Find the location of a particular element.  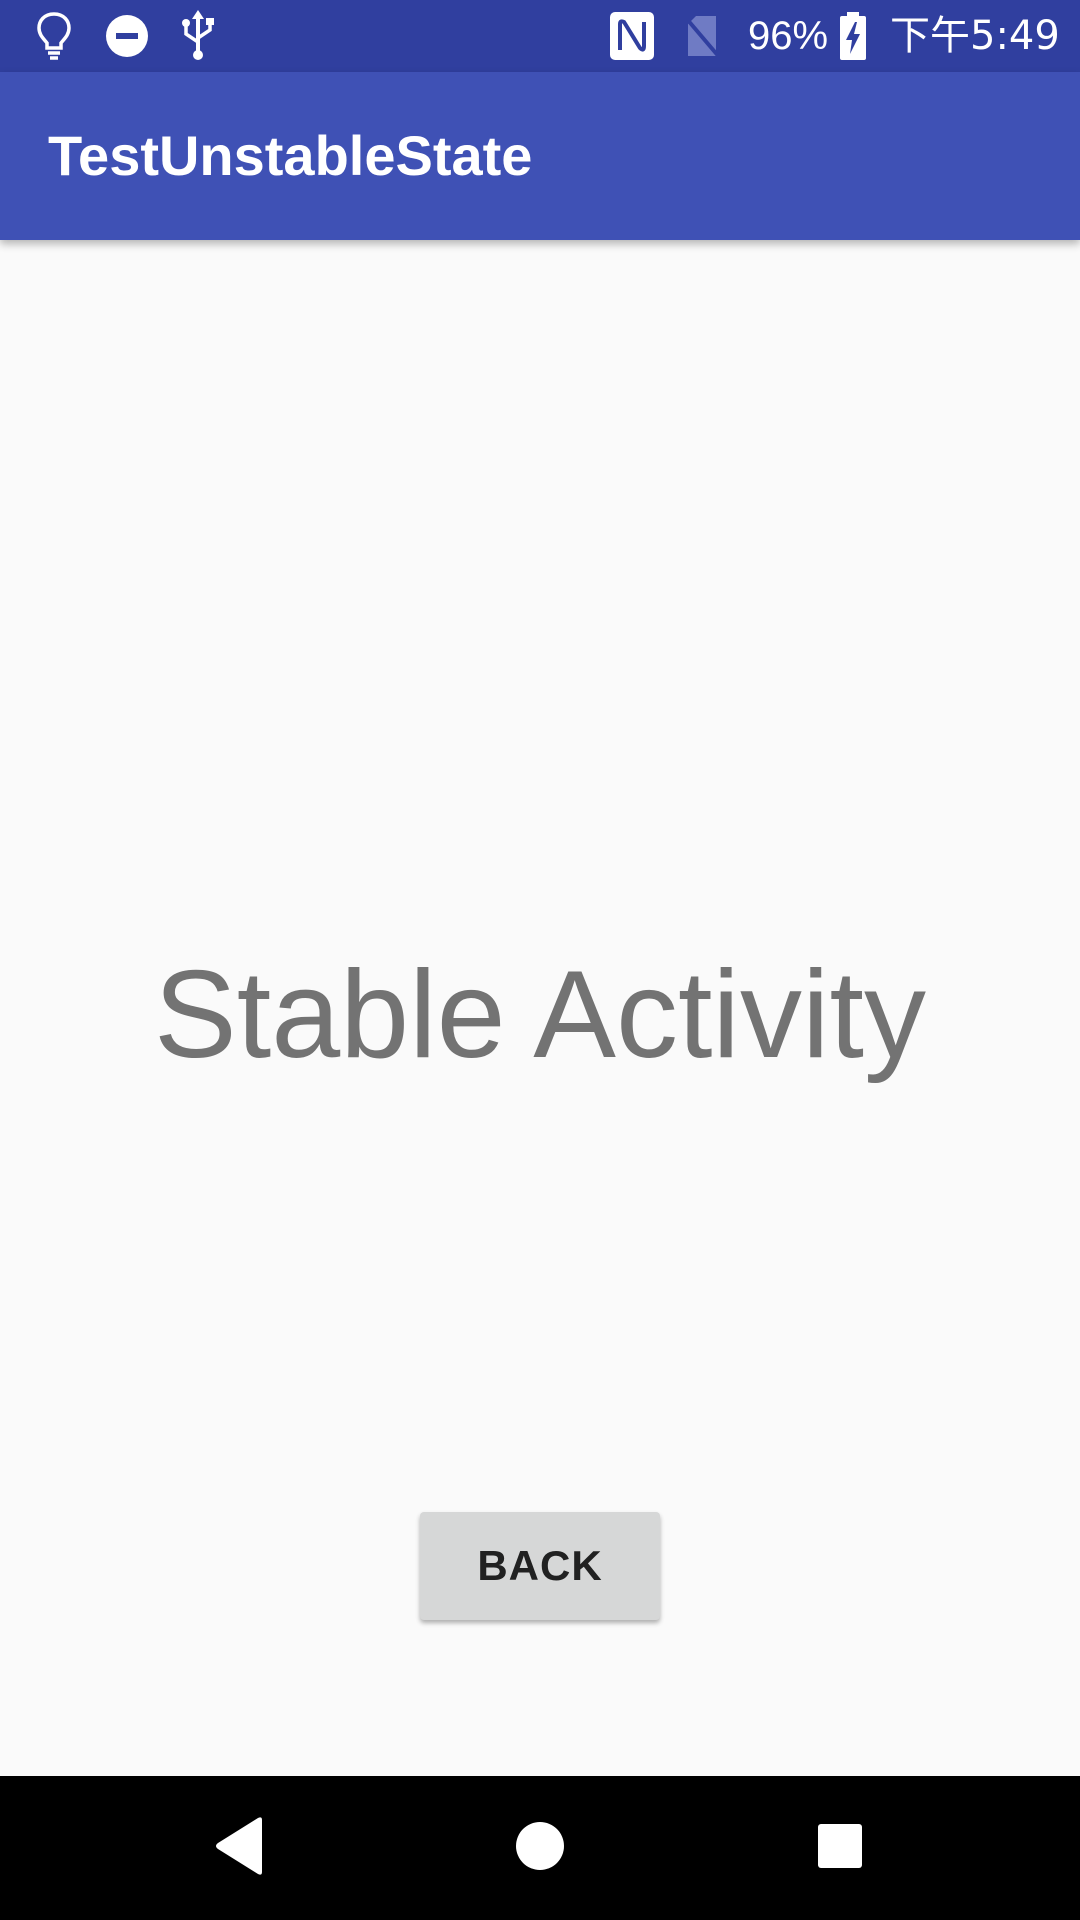

nav-home-button is located at coordinates (540, 1848).